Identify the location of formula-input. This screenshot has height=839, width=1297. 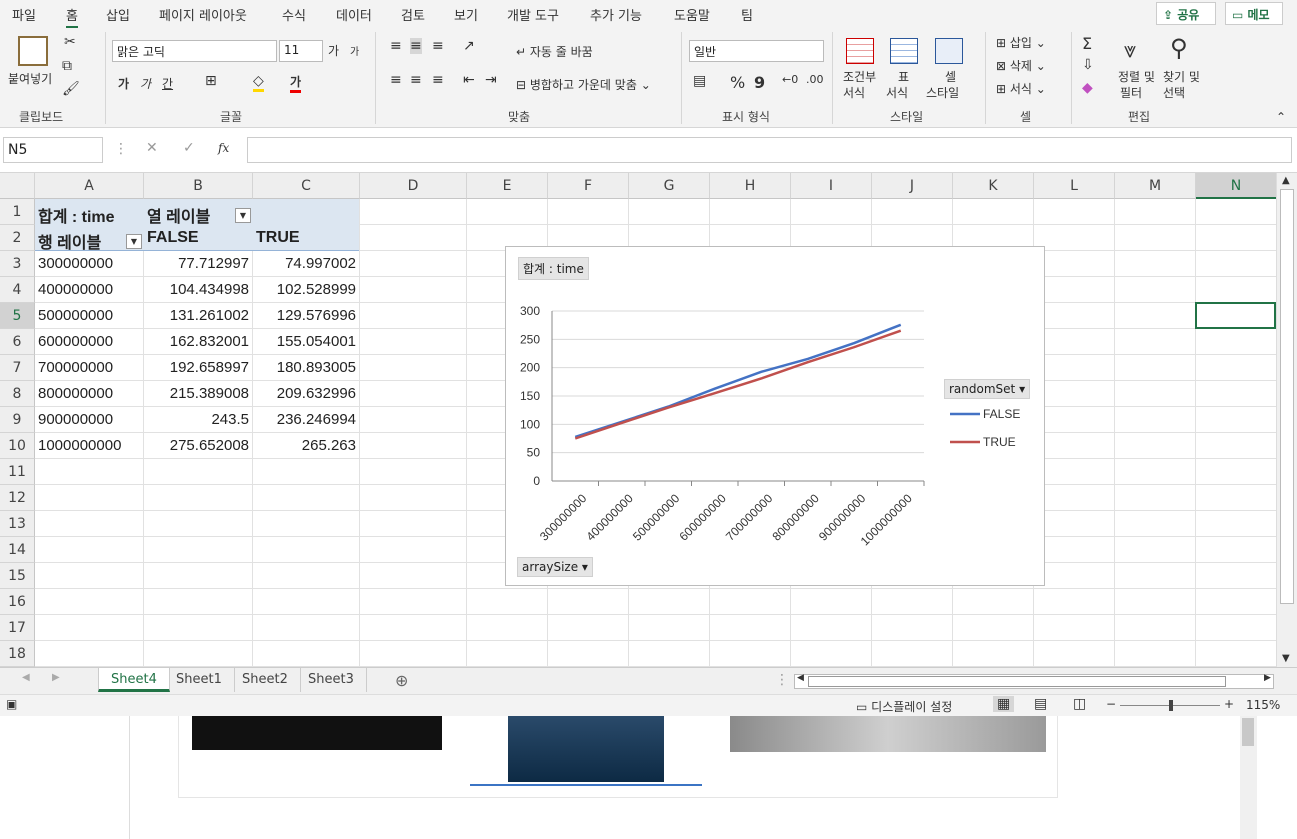
(769, 150).